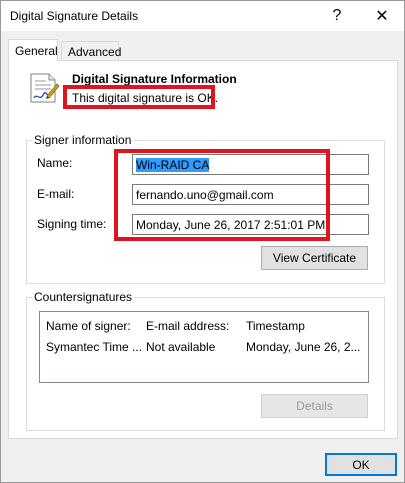 The image size is (405, 483). Describe the element at coordinates (88, 326) in the screenshot. I see `column-header-name: Name of signer:` at that location.